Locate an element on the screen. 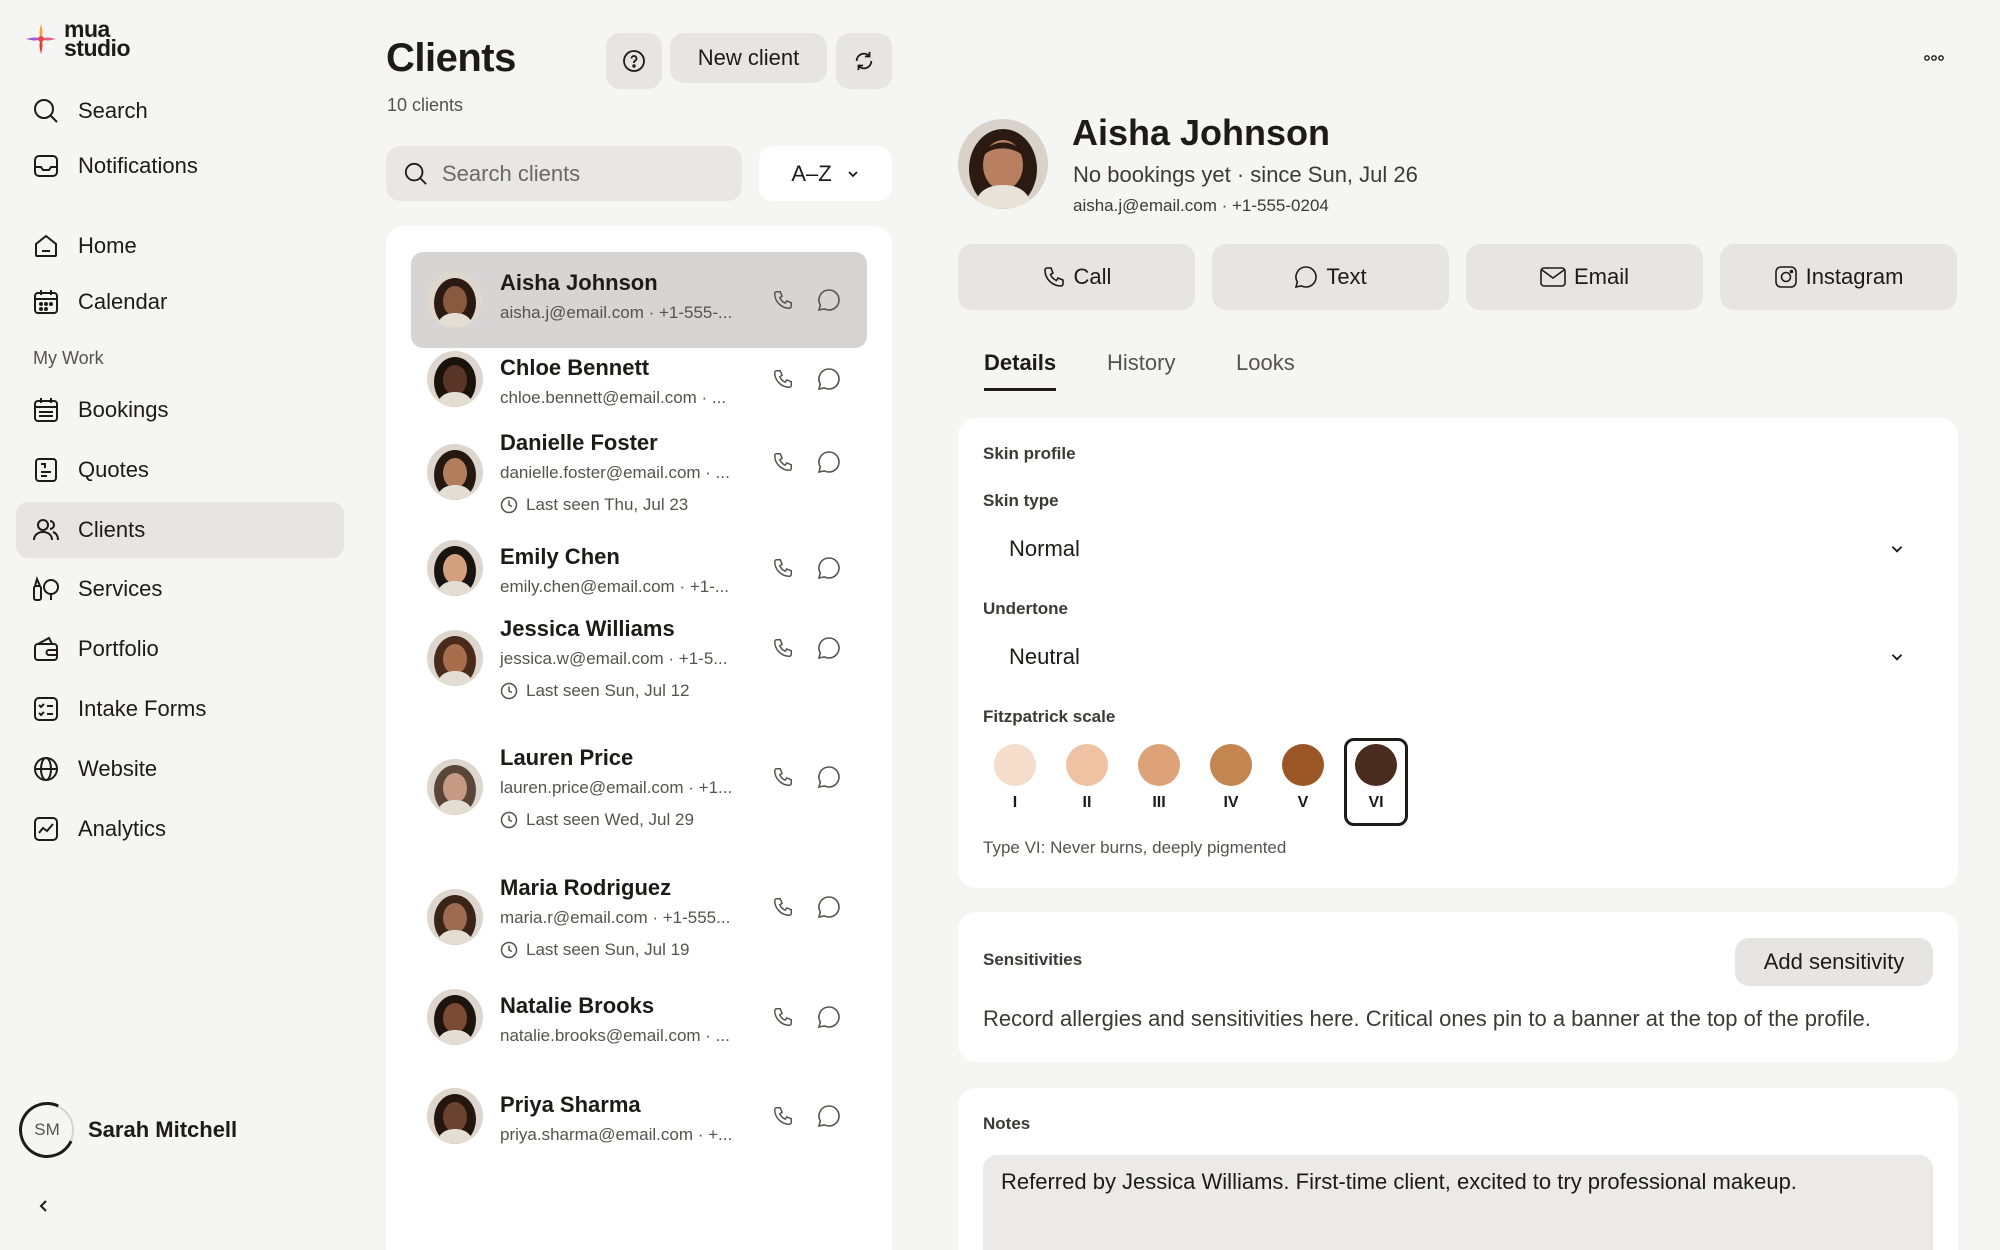 The width and height of the screenshot is (2000, 1250). last-seen-text: Last seen Thu, Jul 23 is located at coordinates (607, 504).